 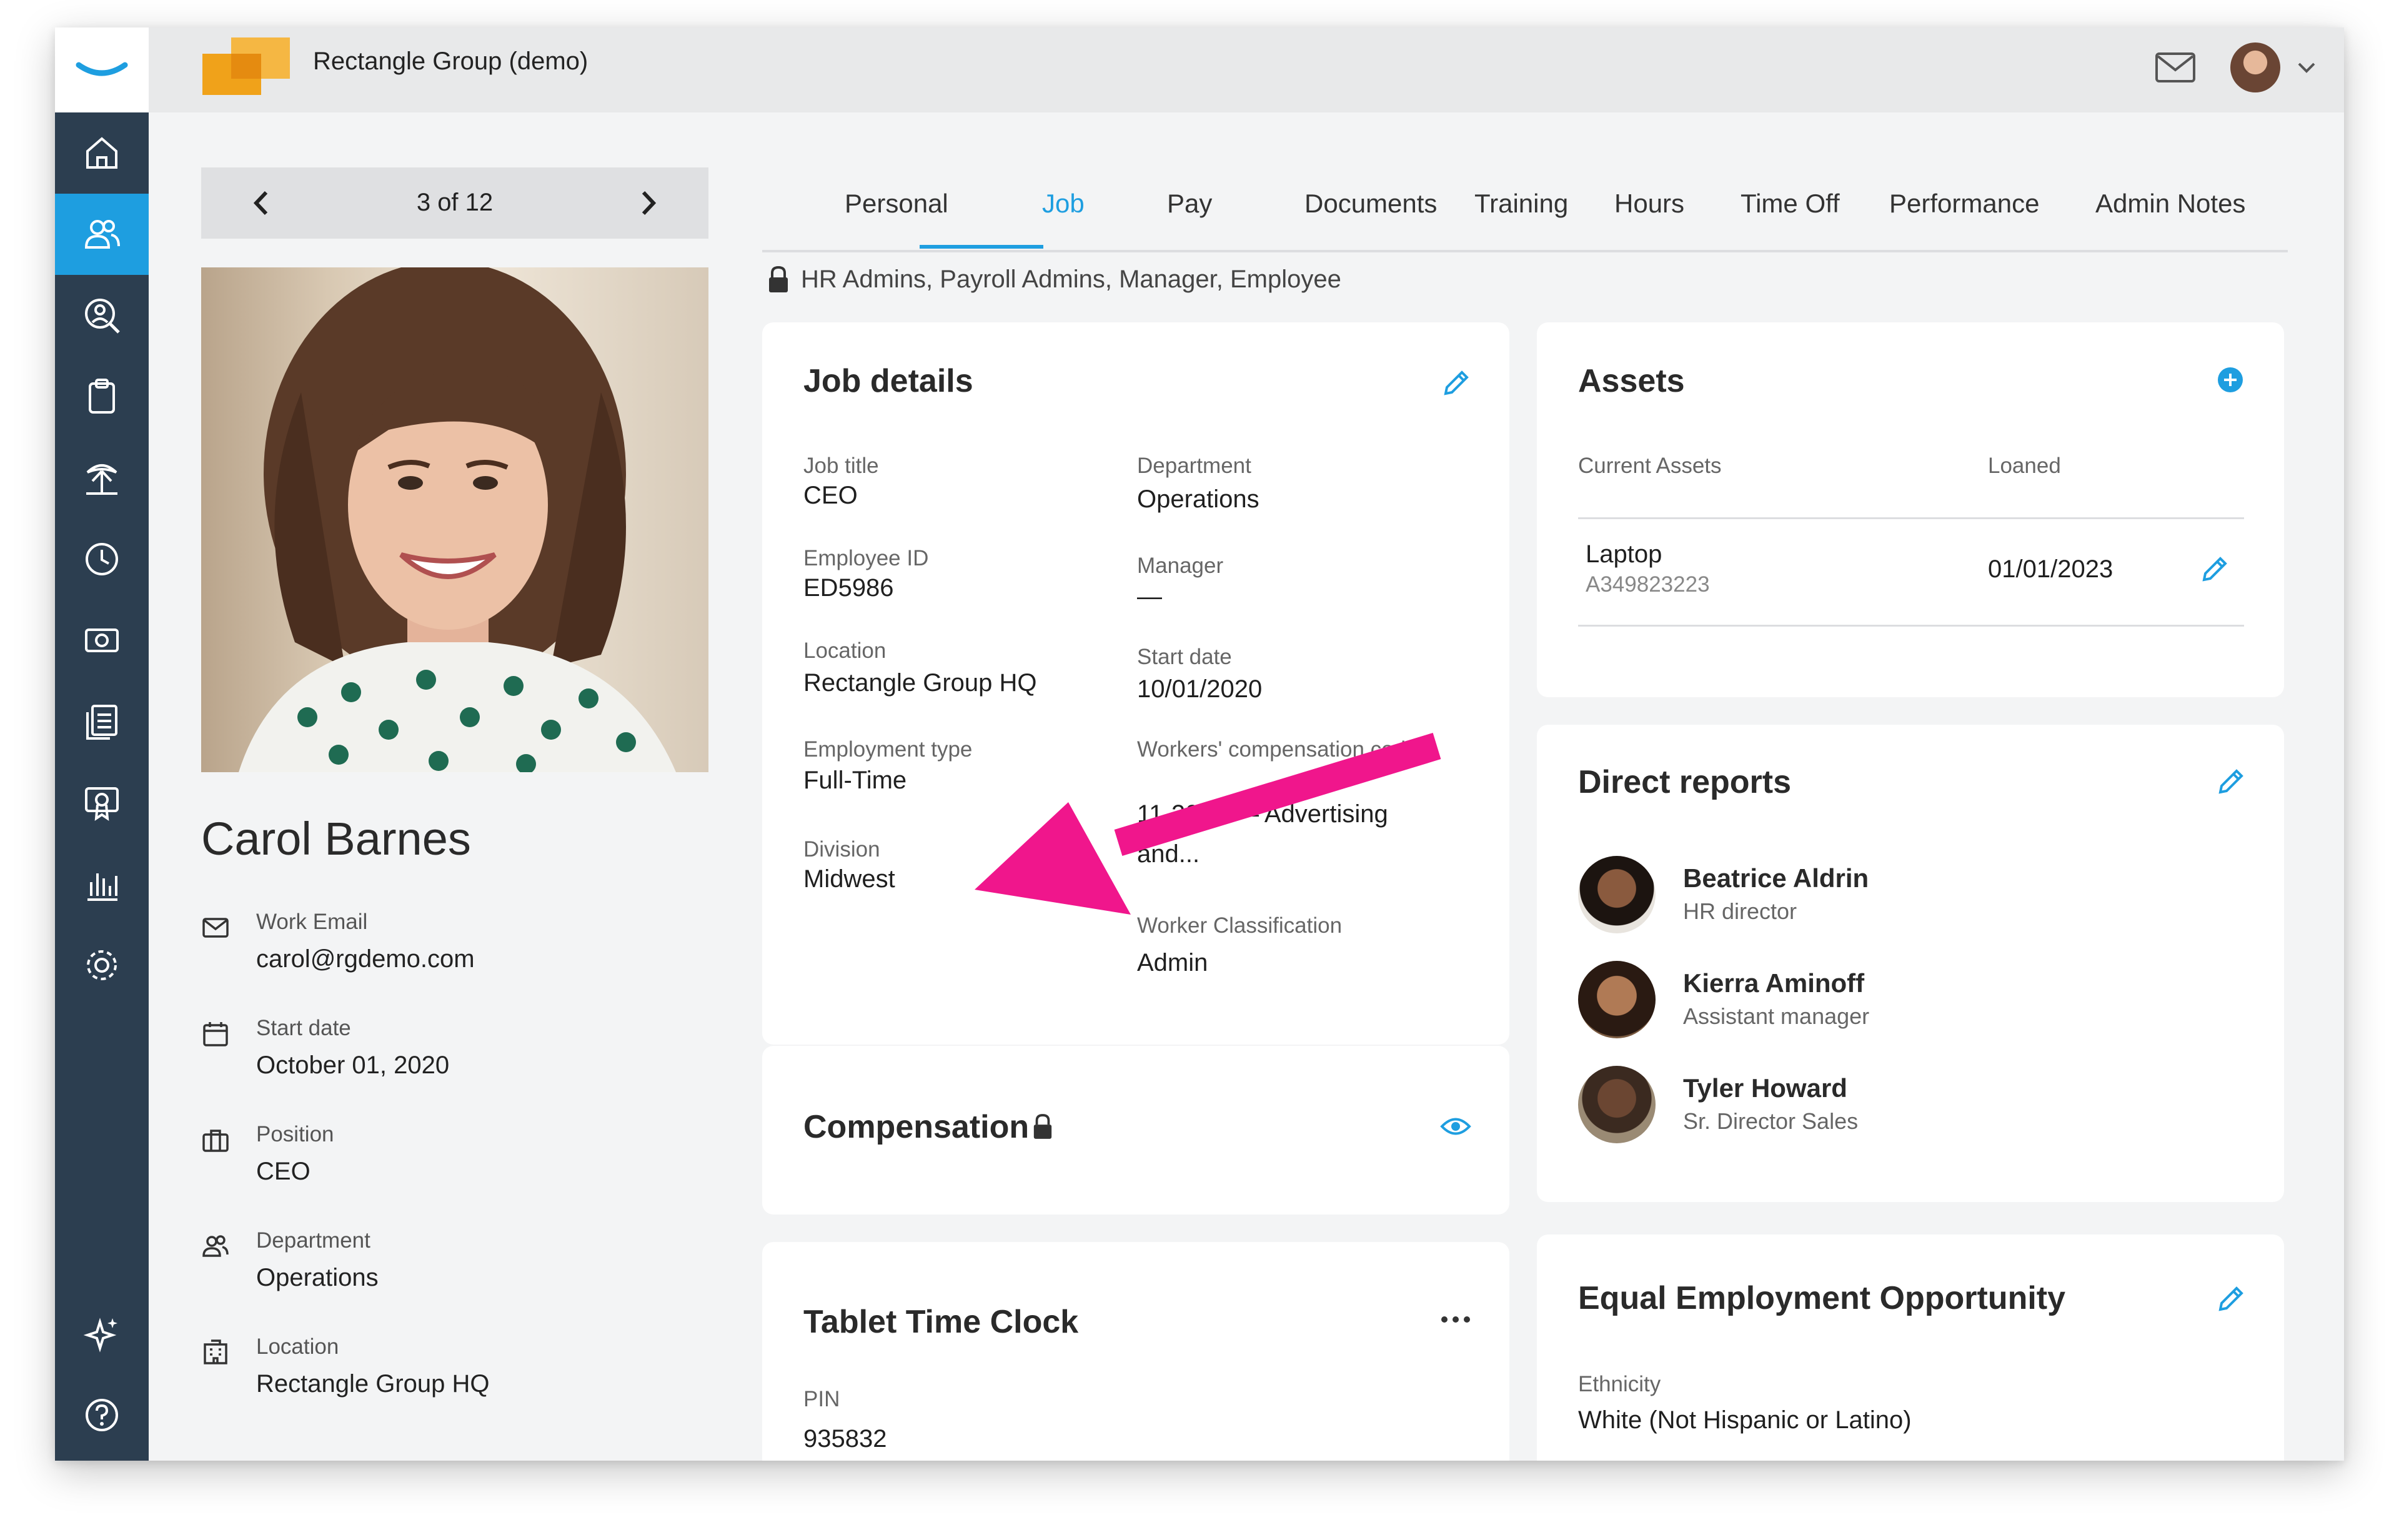 I want to click on sidebar-item-settings, so click(x=102, y=966).